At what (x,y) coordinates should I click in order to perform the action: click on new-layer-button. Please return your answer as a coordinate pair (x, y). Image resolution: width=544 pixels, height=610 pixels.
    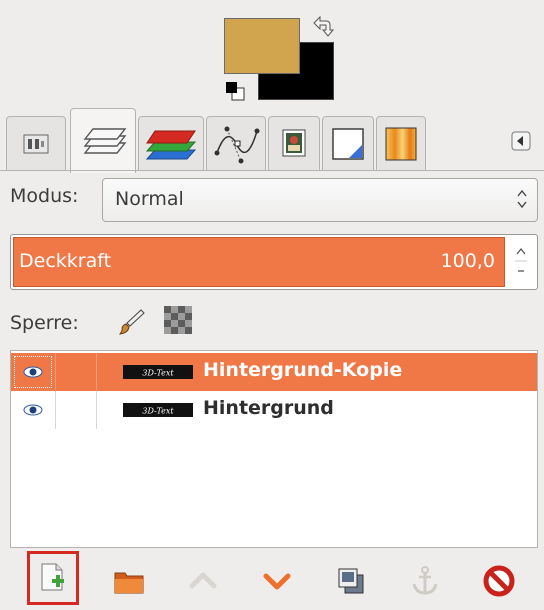
    Looking at the image, I should click on (53, 578).